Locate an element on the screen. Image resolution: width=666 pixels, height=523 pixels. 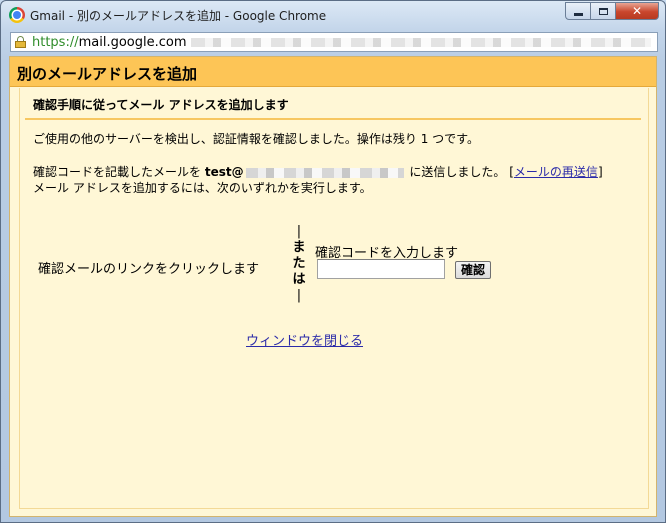
minimize-icon is located at coordinates (578, 14).